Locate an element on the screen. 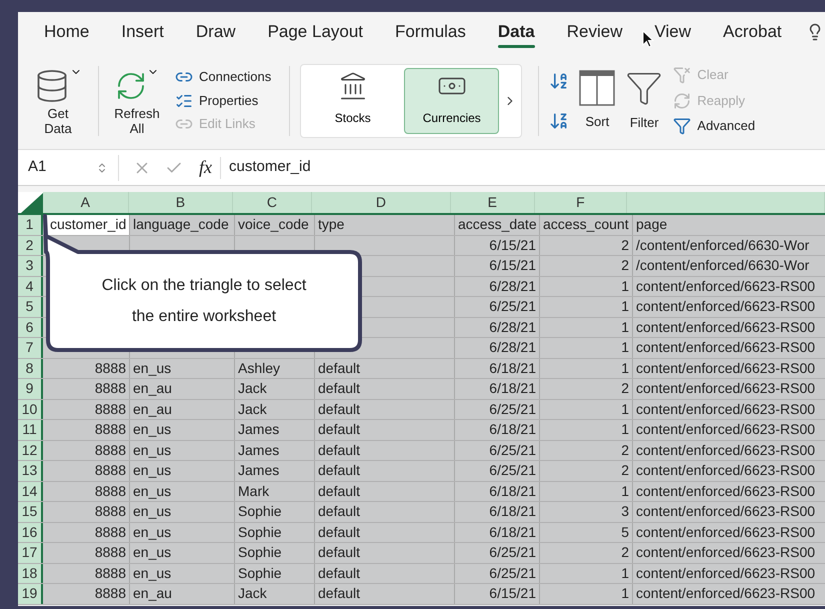 The width and height of the screenshot is (825, 609). filter-button: Filter is located at coordinates (644, 100).